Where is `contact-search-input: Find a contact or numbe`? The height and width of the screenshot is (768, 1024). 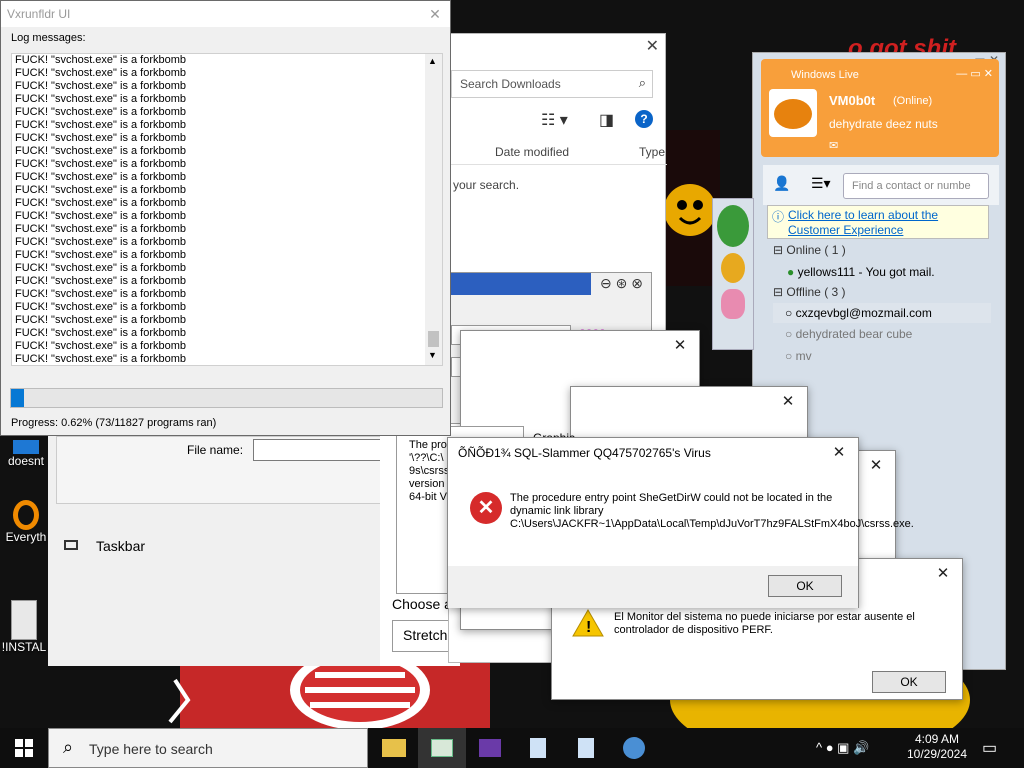 contact-search-input: Find a contact or numbe is located at coordinates (916, 186).